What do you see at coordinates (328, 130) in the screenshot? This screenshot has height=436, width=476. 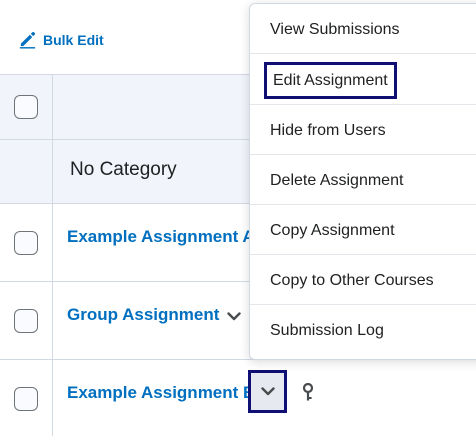 I see `menu-item-label: Hide from Users` at bounding box center [328, 130].